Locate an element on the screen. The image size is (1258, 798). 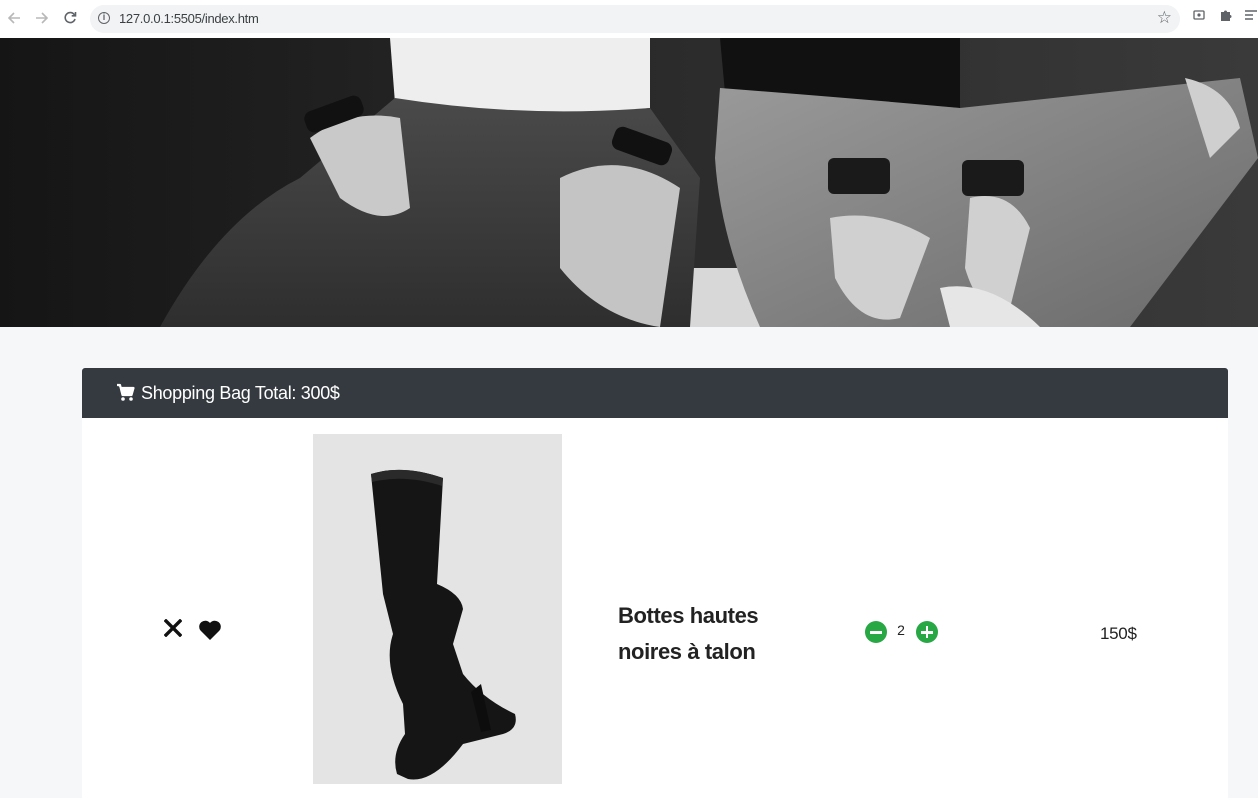
reload-button is located at coordinates (70, 18).